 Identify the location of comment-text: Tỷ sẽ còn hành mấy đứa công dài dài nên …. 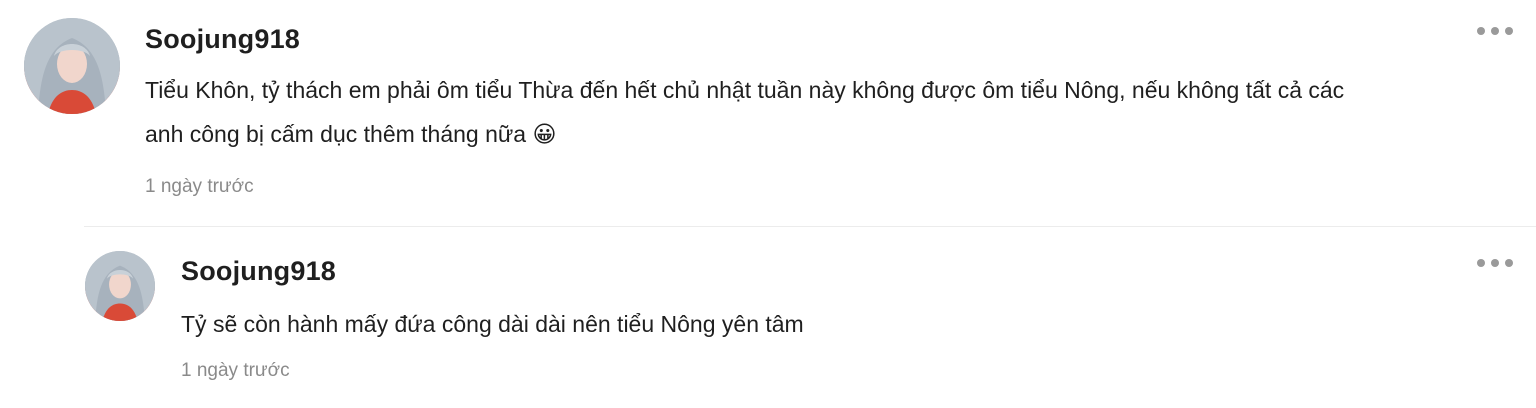
(492, 324).